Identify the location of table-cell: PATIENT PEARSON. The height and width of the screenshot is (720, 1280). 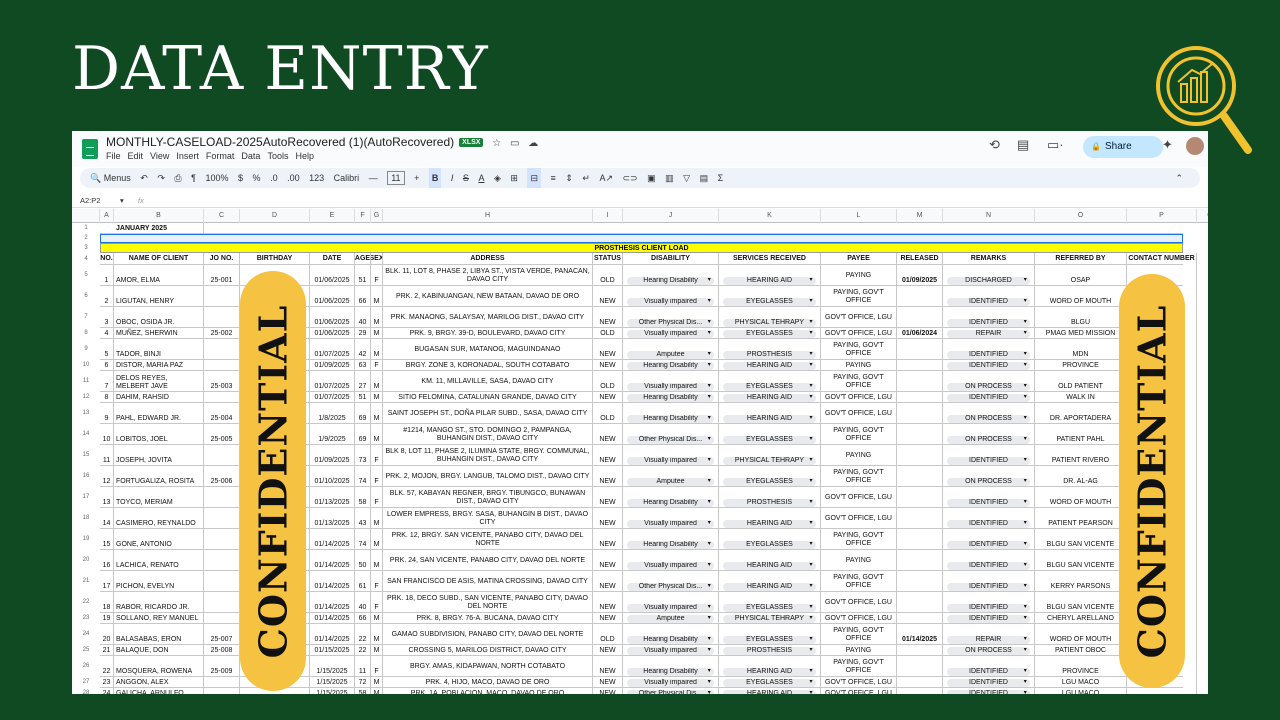
(1081, 518).